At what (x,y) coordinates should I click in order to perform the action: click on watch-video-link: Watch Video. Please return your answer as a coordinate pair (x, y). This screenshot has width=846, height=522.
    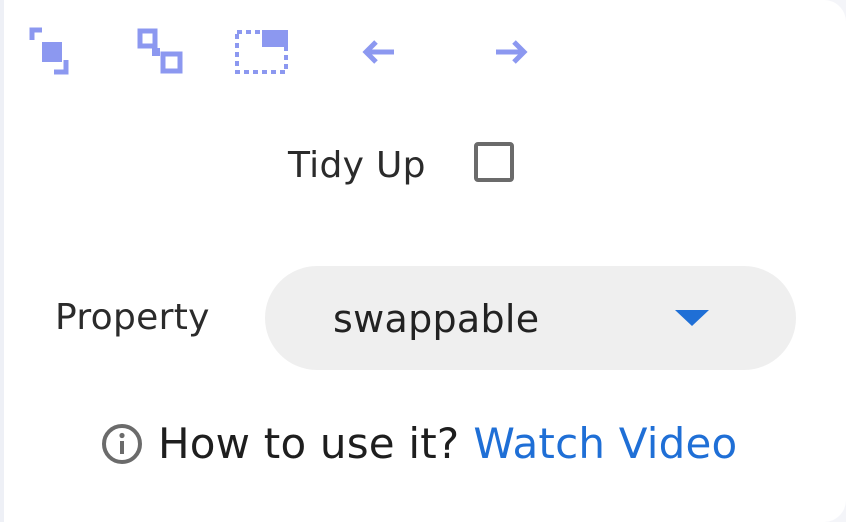
    Looking at the image, I should click on (605, 444).